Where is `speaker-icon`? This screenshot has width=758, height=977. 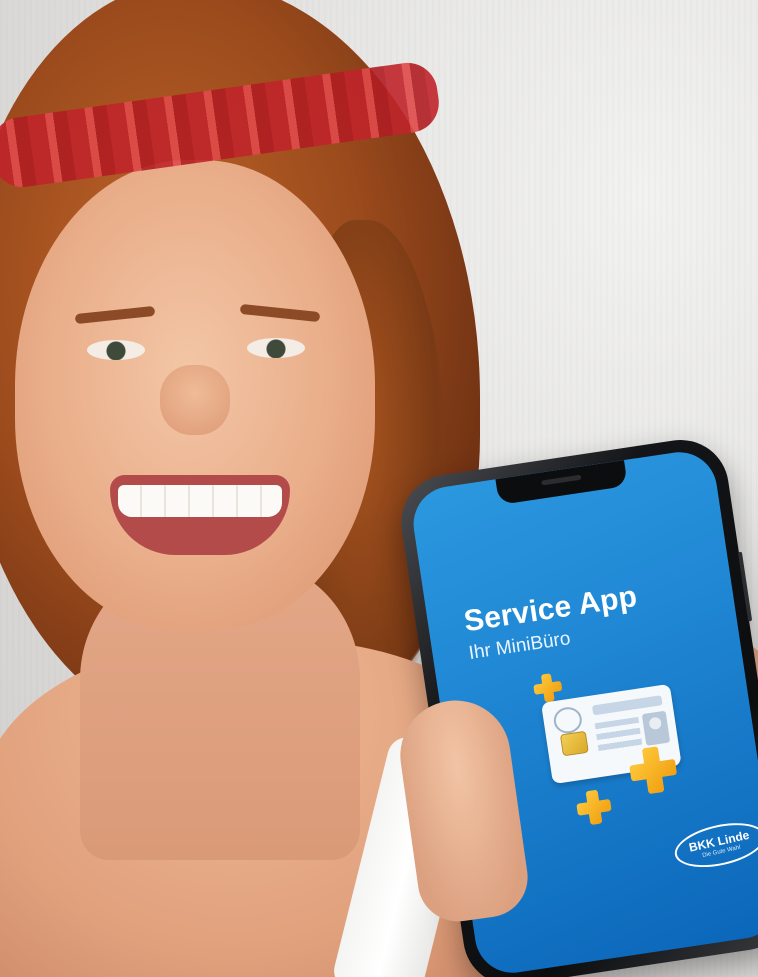 speaker-icon is located at coordinates (561, 480).